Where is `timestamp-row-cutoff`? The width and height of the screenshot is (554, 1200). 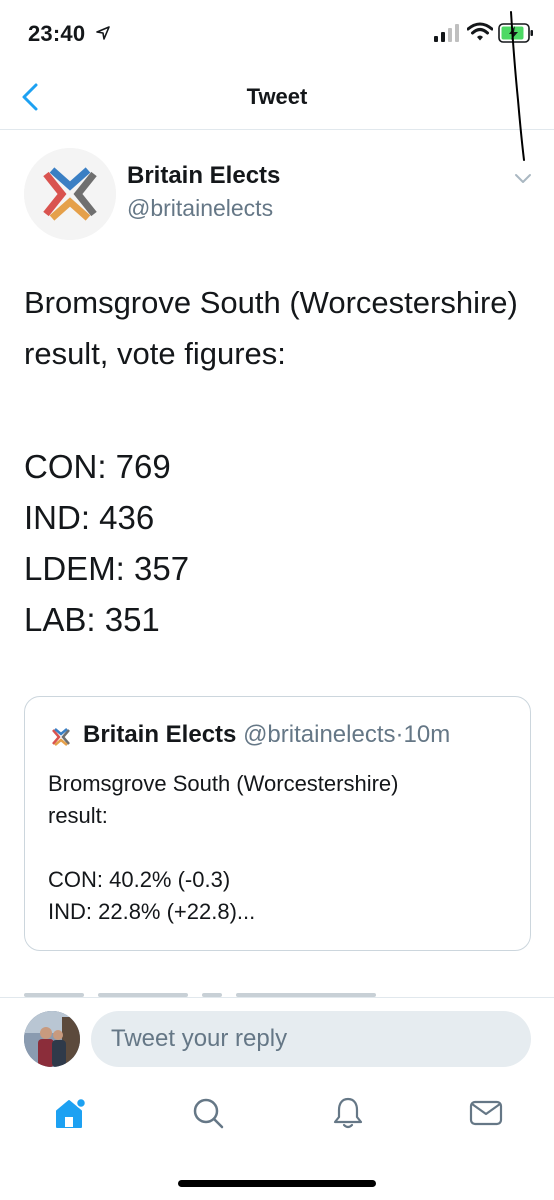
timestamp-row-cutoff is located at coordinates (224, 991).